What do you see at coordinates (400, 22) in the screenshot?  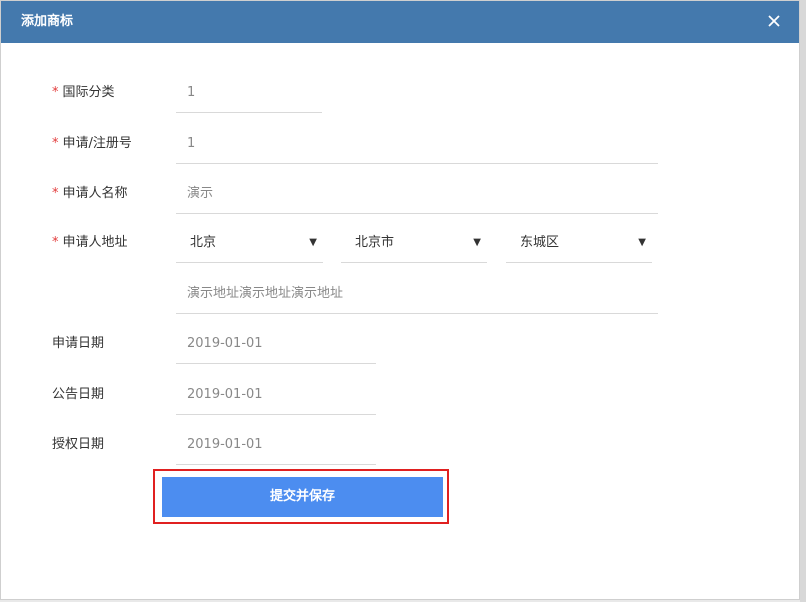 I see `dialog-header: 添加商标` at bounding box center [400, 22].